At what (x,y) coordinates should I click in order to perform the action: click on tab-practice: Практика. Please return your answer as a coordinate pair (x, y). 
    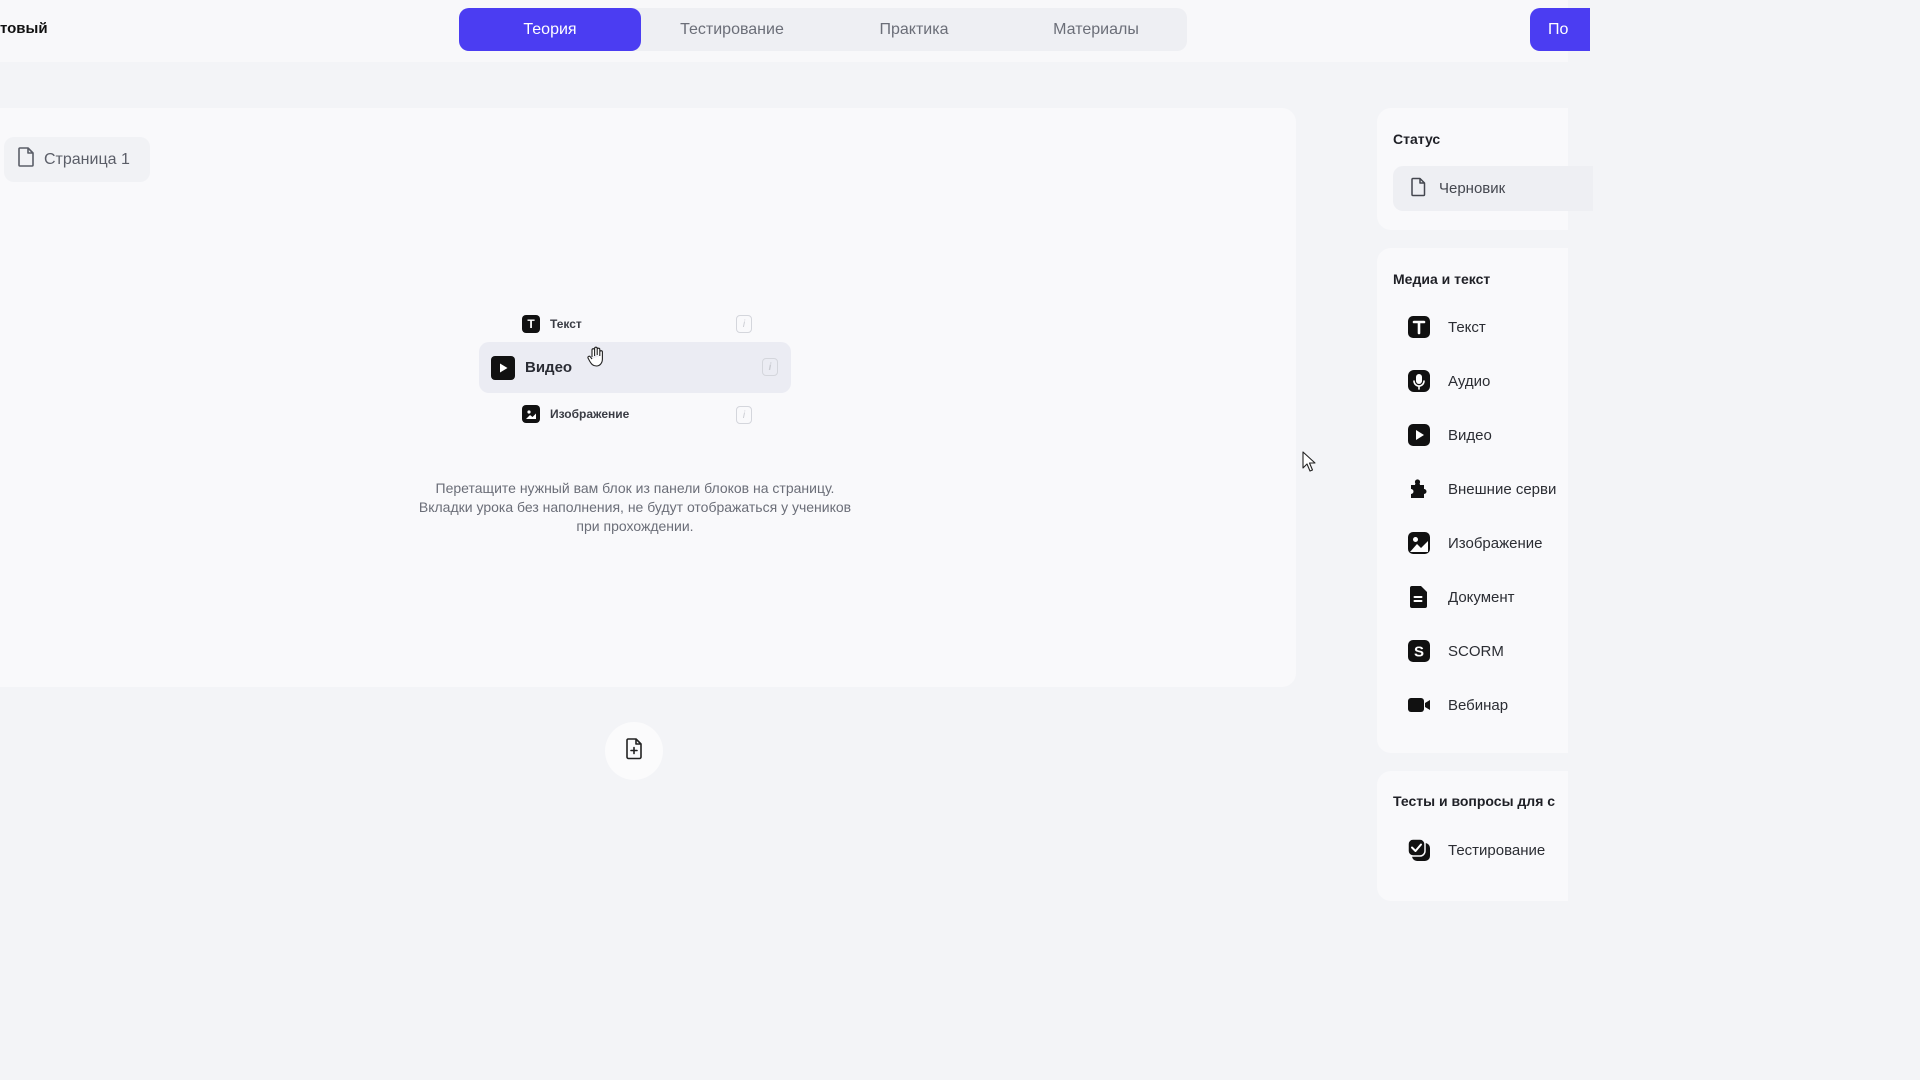
    Looking at the image, I should click on (914, 29).